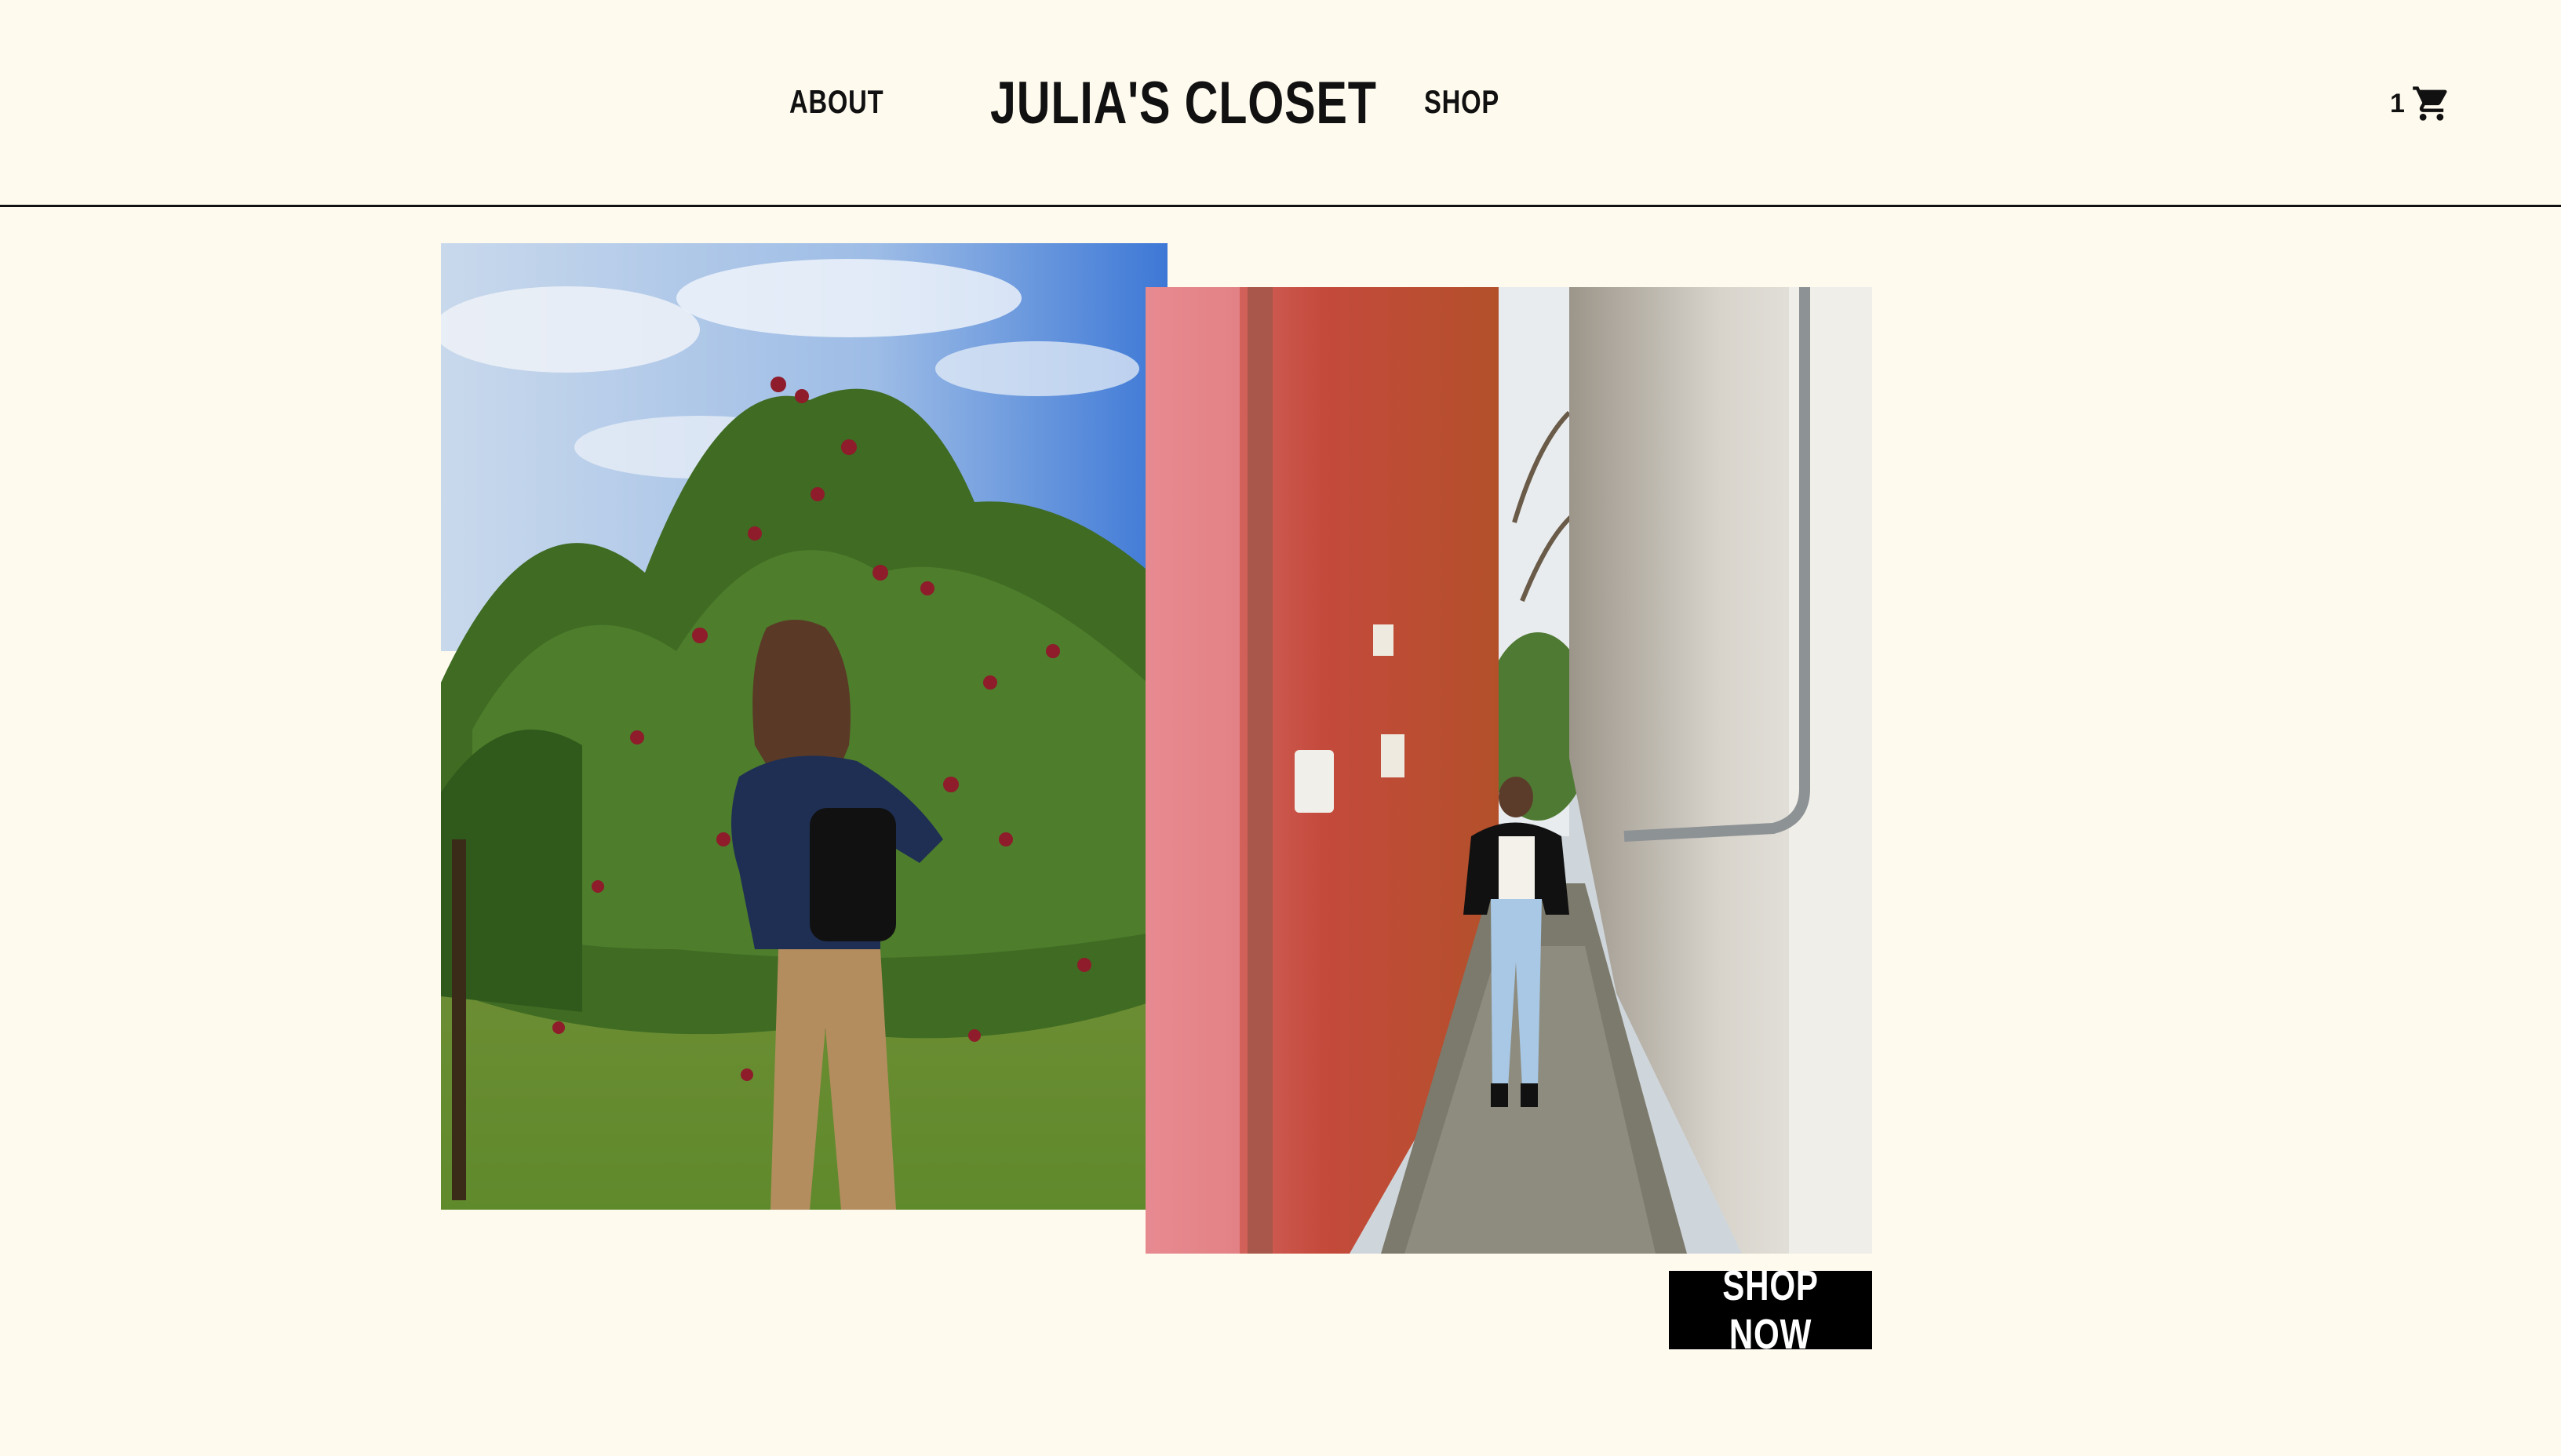 The image size is (2561, 1456). What do you see at coordinates (1183, 103) in the screenshot?
I see `site-logo: JULIA'S CLOSET` at bounding box center [1183, 103].